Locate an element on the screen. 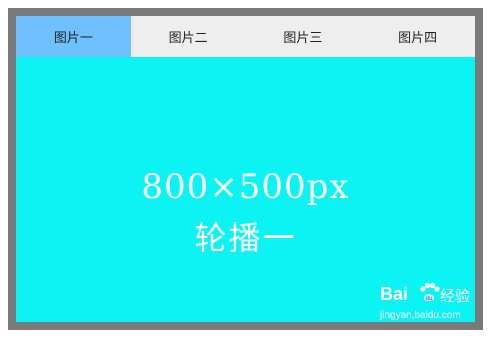 This screenshot has width=500, height=339. carousel-tabs: 图片一 图片二 图片三 图片四 is located at coordinates (245, 36).